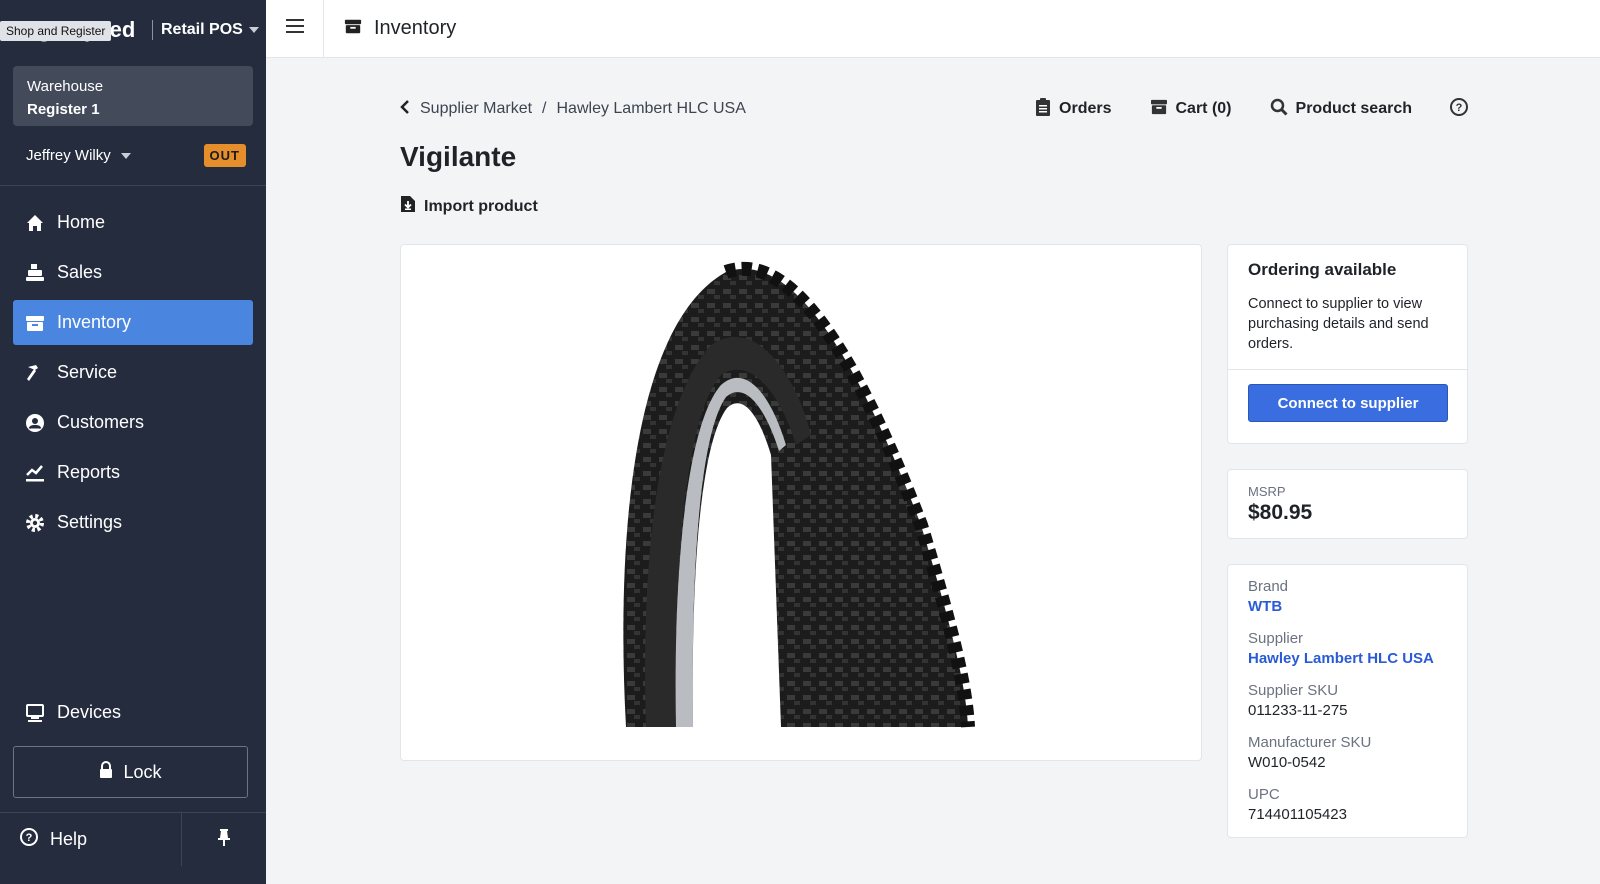 The width and height of the screenshot is (1600, 884). Describe the element at coordinates (799, 495) in the screenshot. I see `product-image` at that location.